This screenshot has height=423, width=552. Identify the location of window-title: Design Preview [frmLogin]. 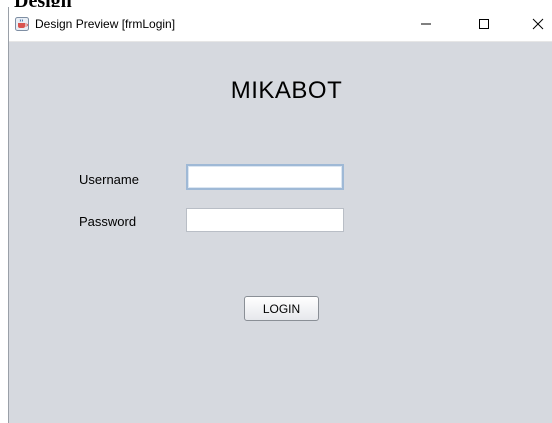
(105, 24).